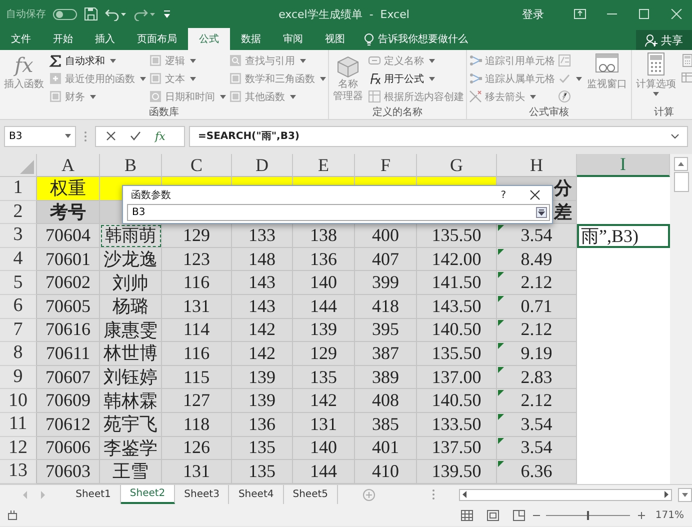 This screenshot has height=527, width=692. Describe the element at coordinates (465, 494) in the screenshot. I see `scroll-left-icon` at that location.